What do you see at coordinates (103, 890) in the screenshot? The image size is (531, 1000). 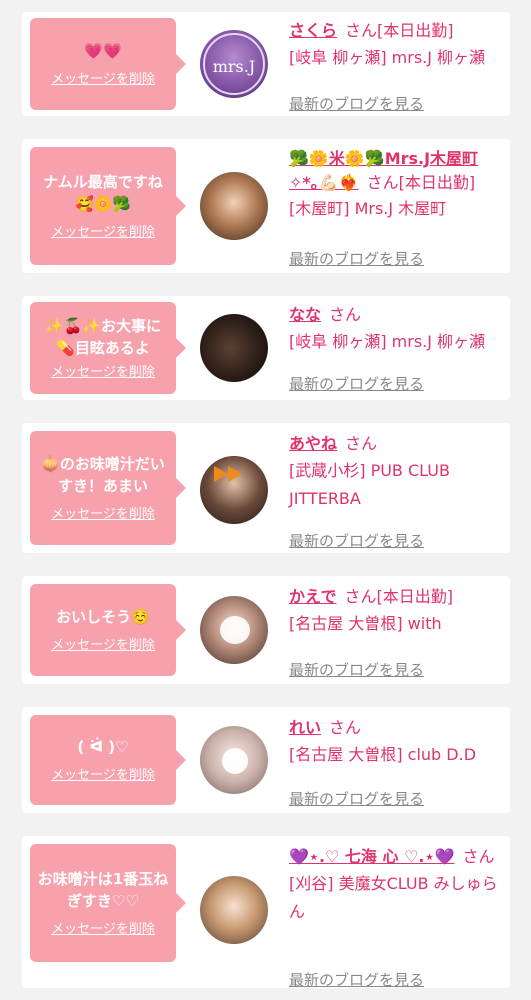 I see `message-text: お味噌汁は1番玉ねぎすき♡♡` at bounding box center [103, 890].